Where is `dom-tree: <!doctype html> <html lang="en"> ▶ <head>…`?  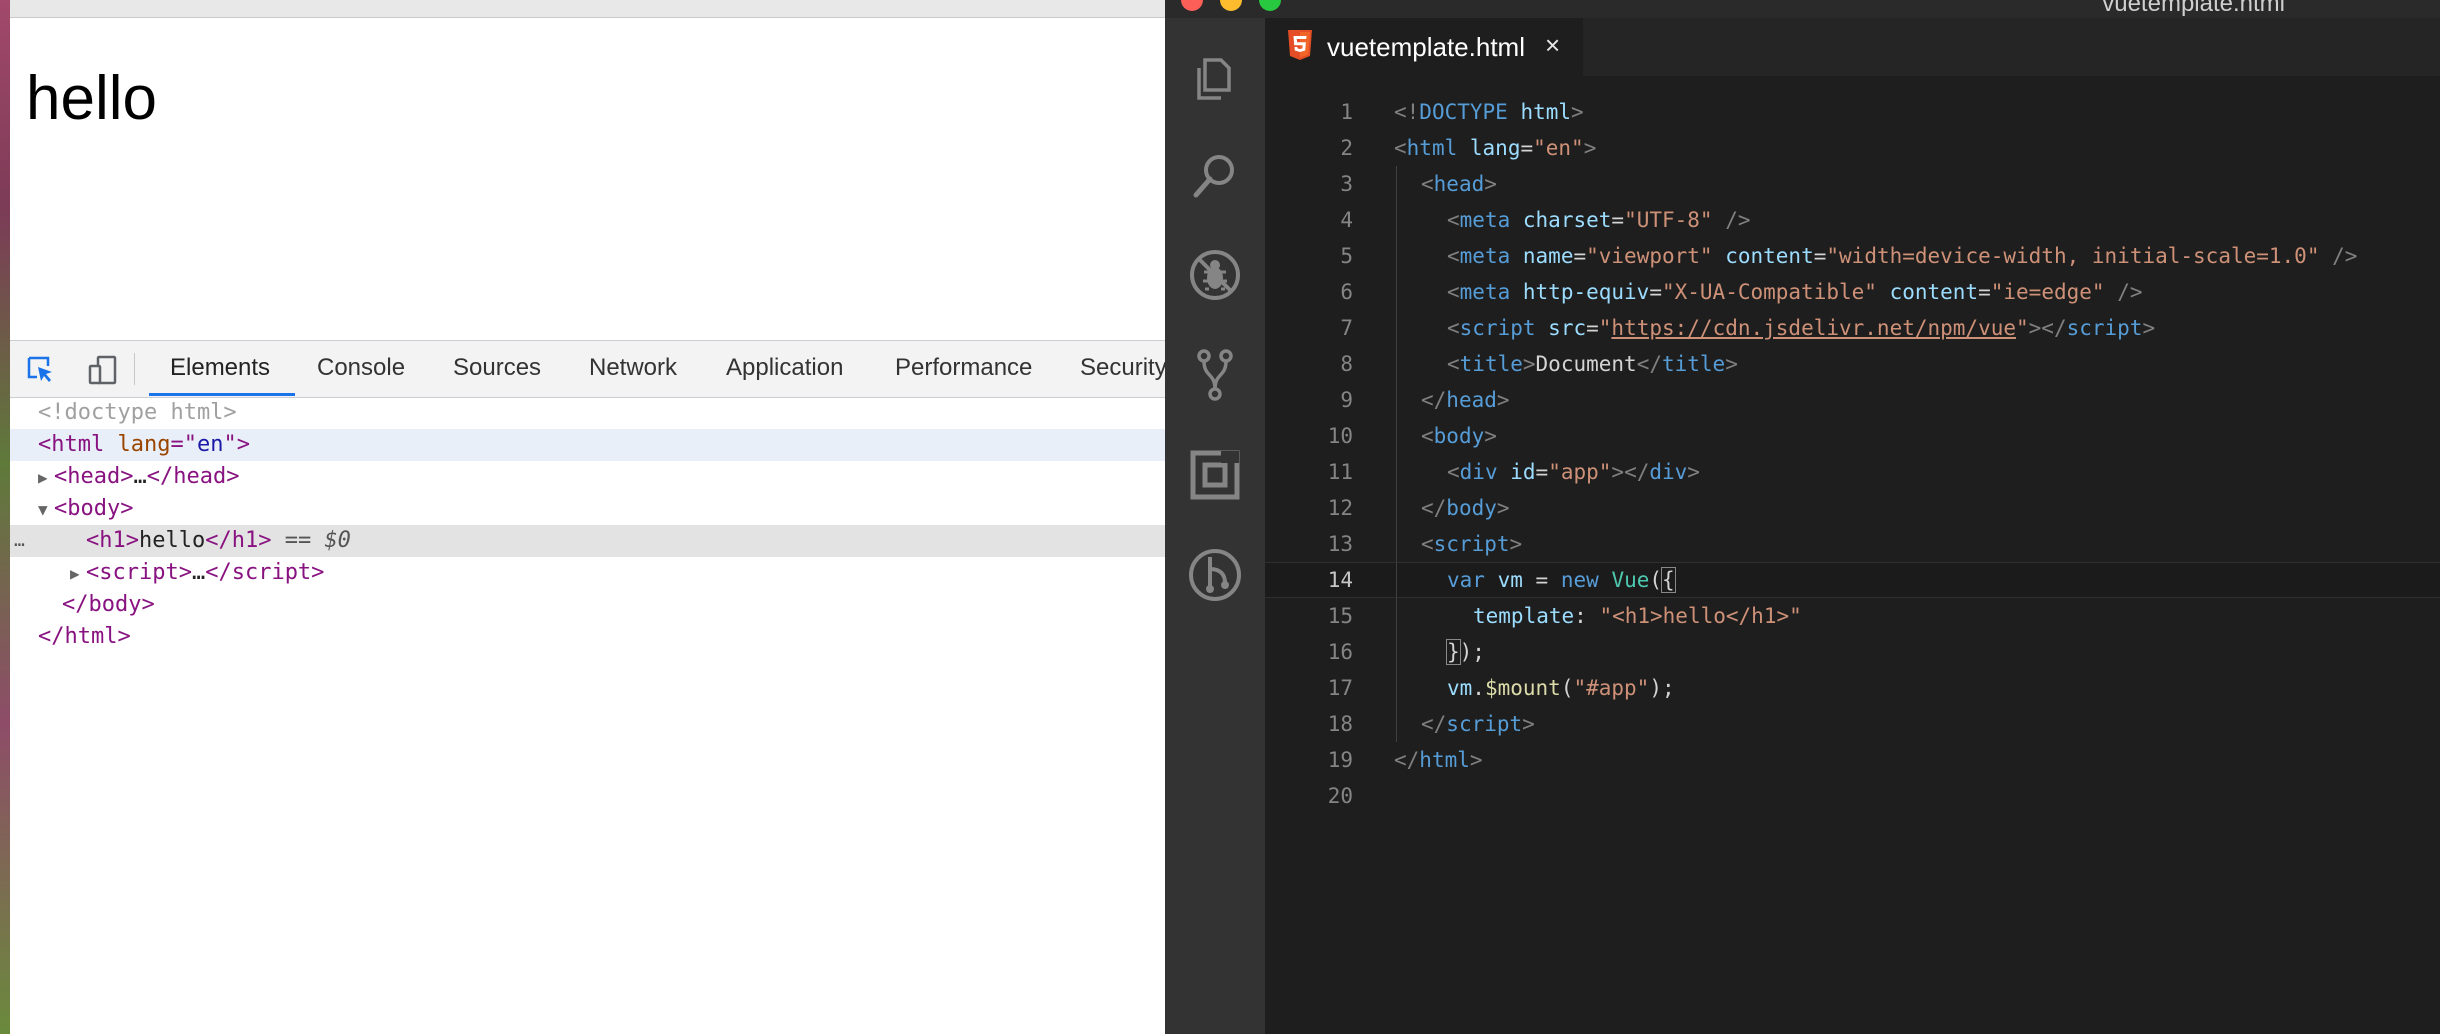 dom-tree: <!doctype html> <html lang="en"> ▶ <head>… is located at coordinates (587, 525).